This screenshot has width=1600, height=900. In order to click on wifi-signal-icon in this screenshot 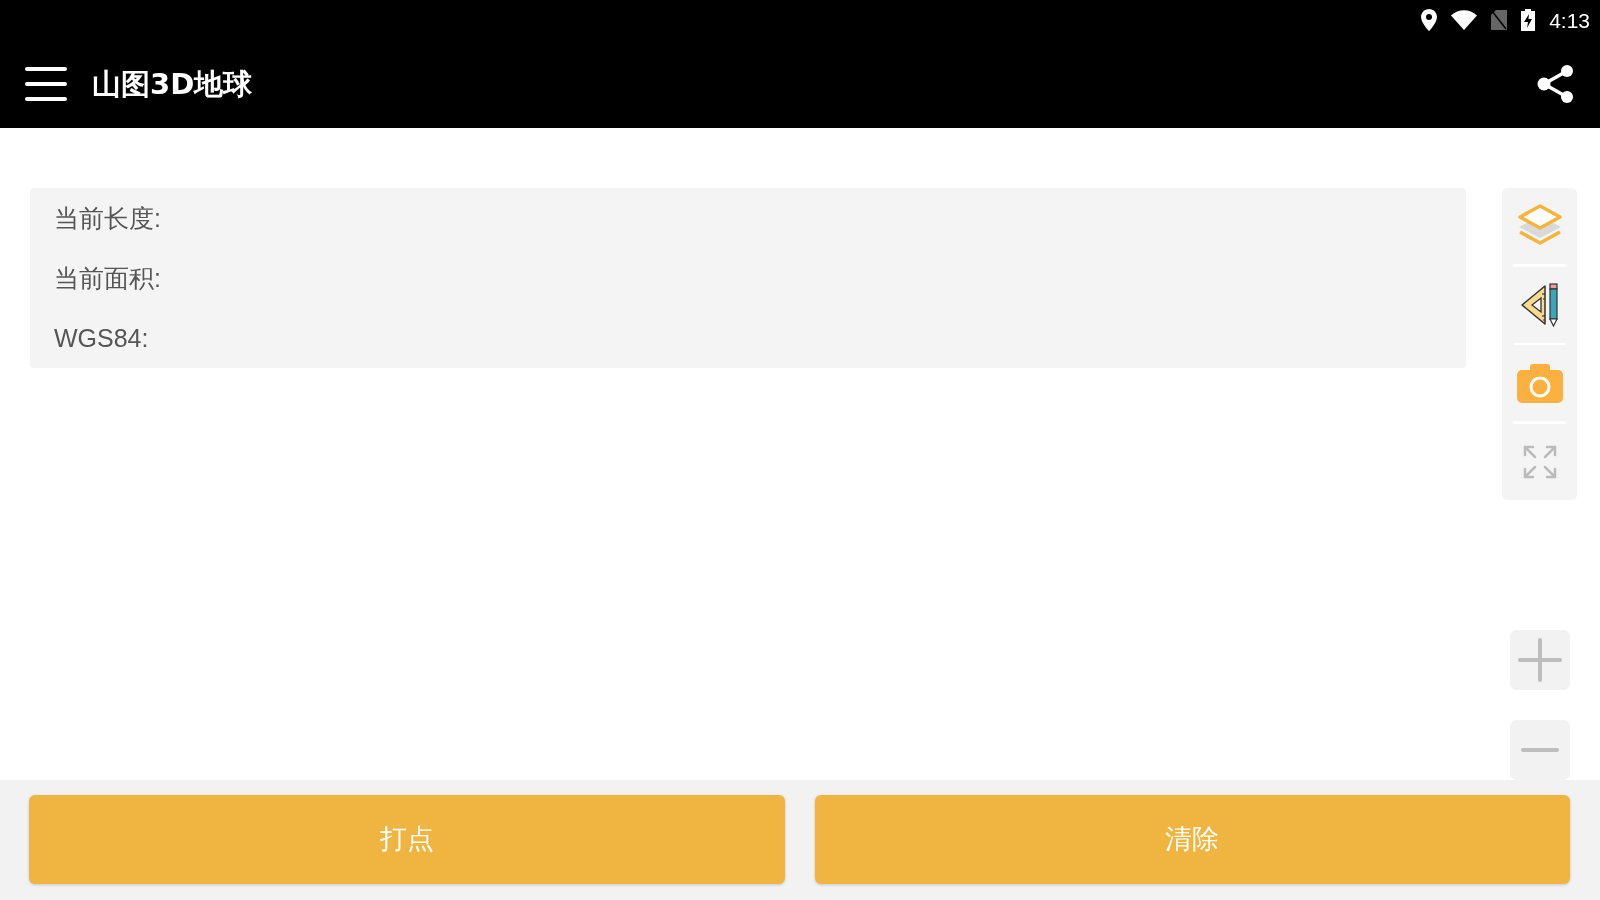, I will do `click(1464, 20)`.